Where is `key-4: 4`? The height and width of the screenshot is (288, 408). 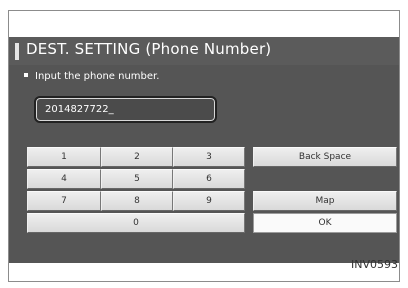 key-4: 4 is located at coordinates (64, 179).